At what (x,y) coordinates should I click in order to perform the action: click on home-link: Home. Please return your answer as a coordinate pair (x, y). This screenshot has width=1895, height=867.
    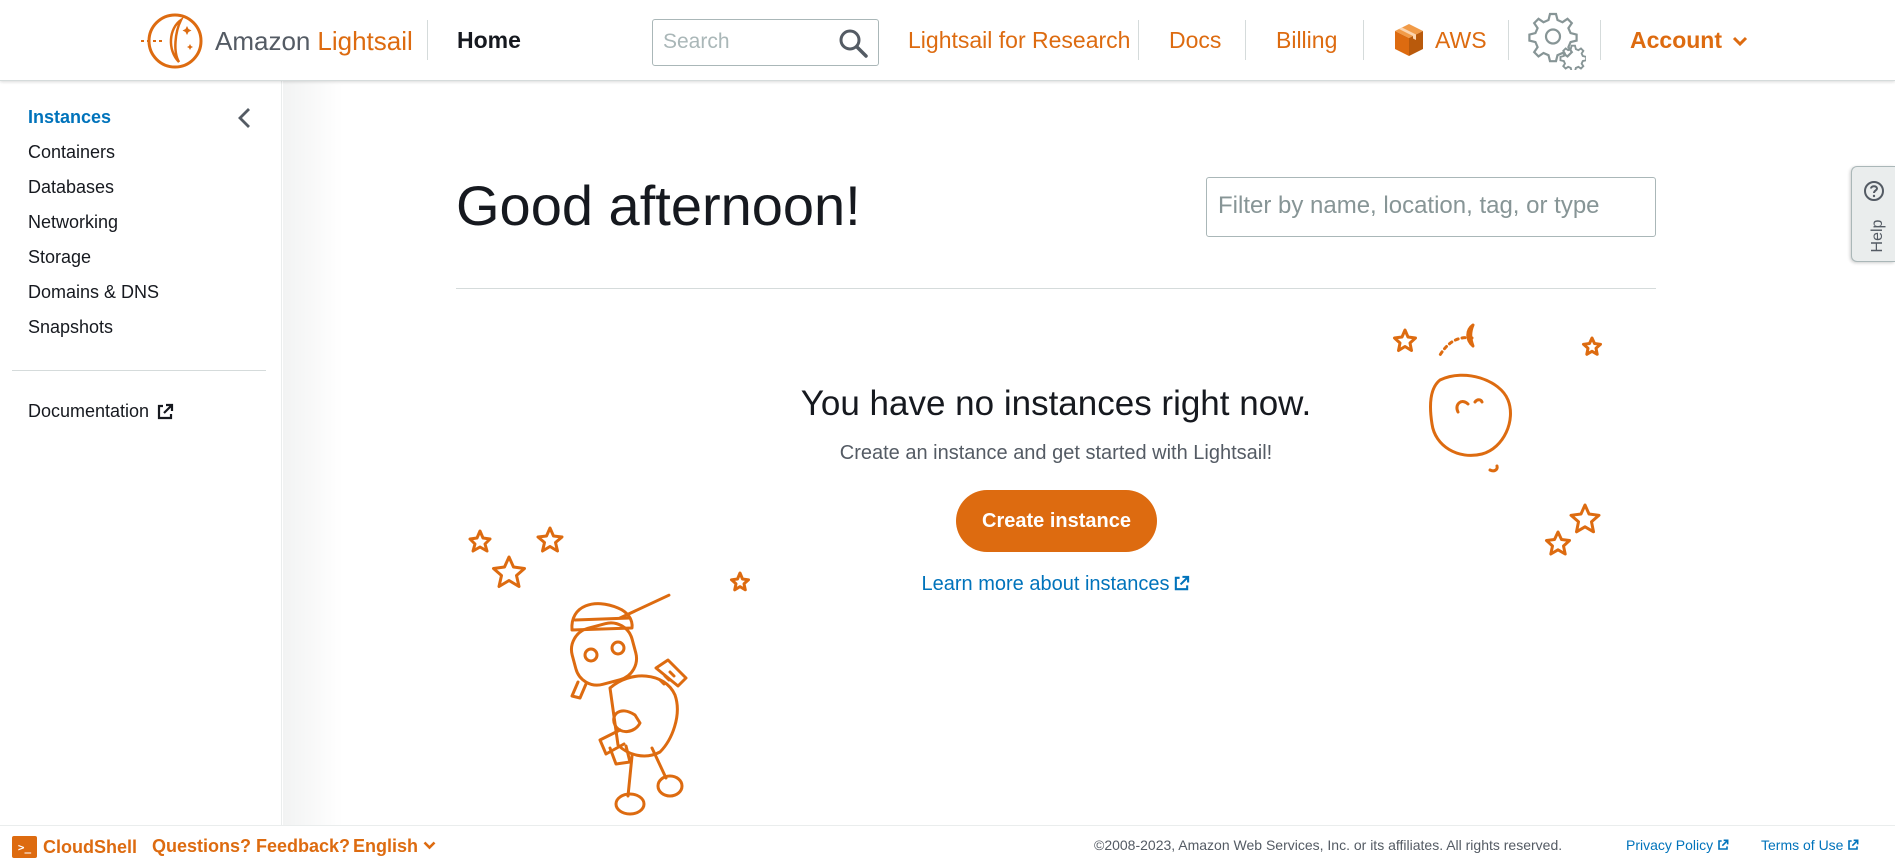
    Looking at the image, I should click on (489, 40).